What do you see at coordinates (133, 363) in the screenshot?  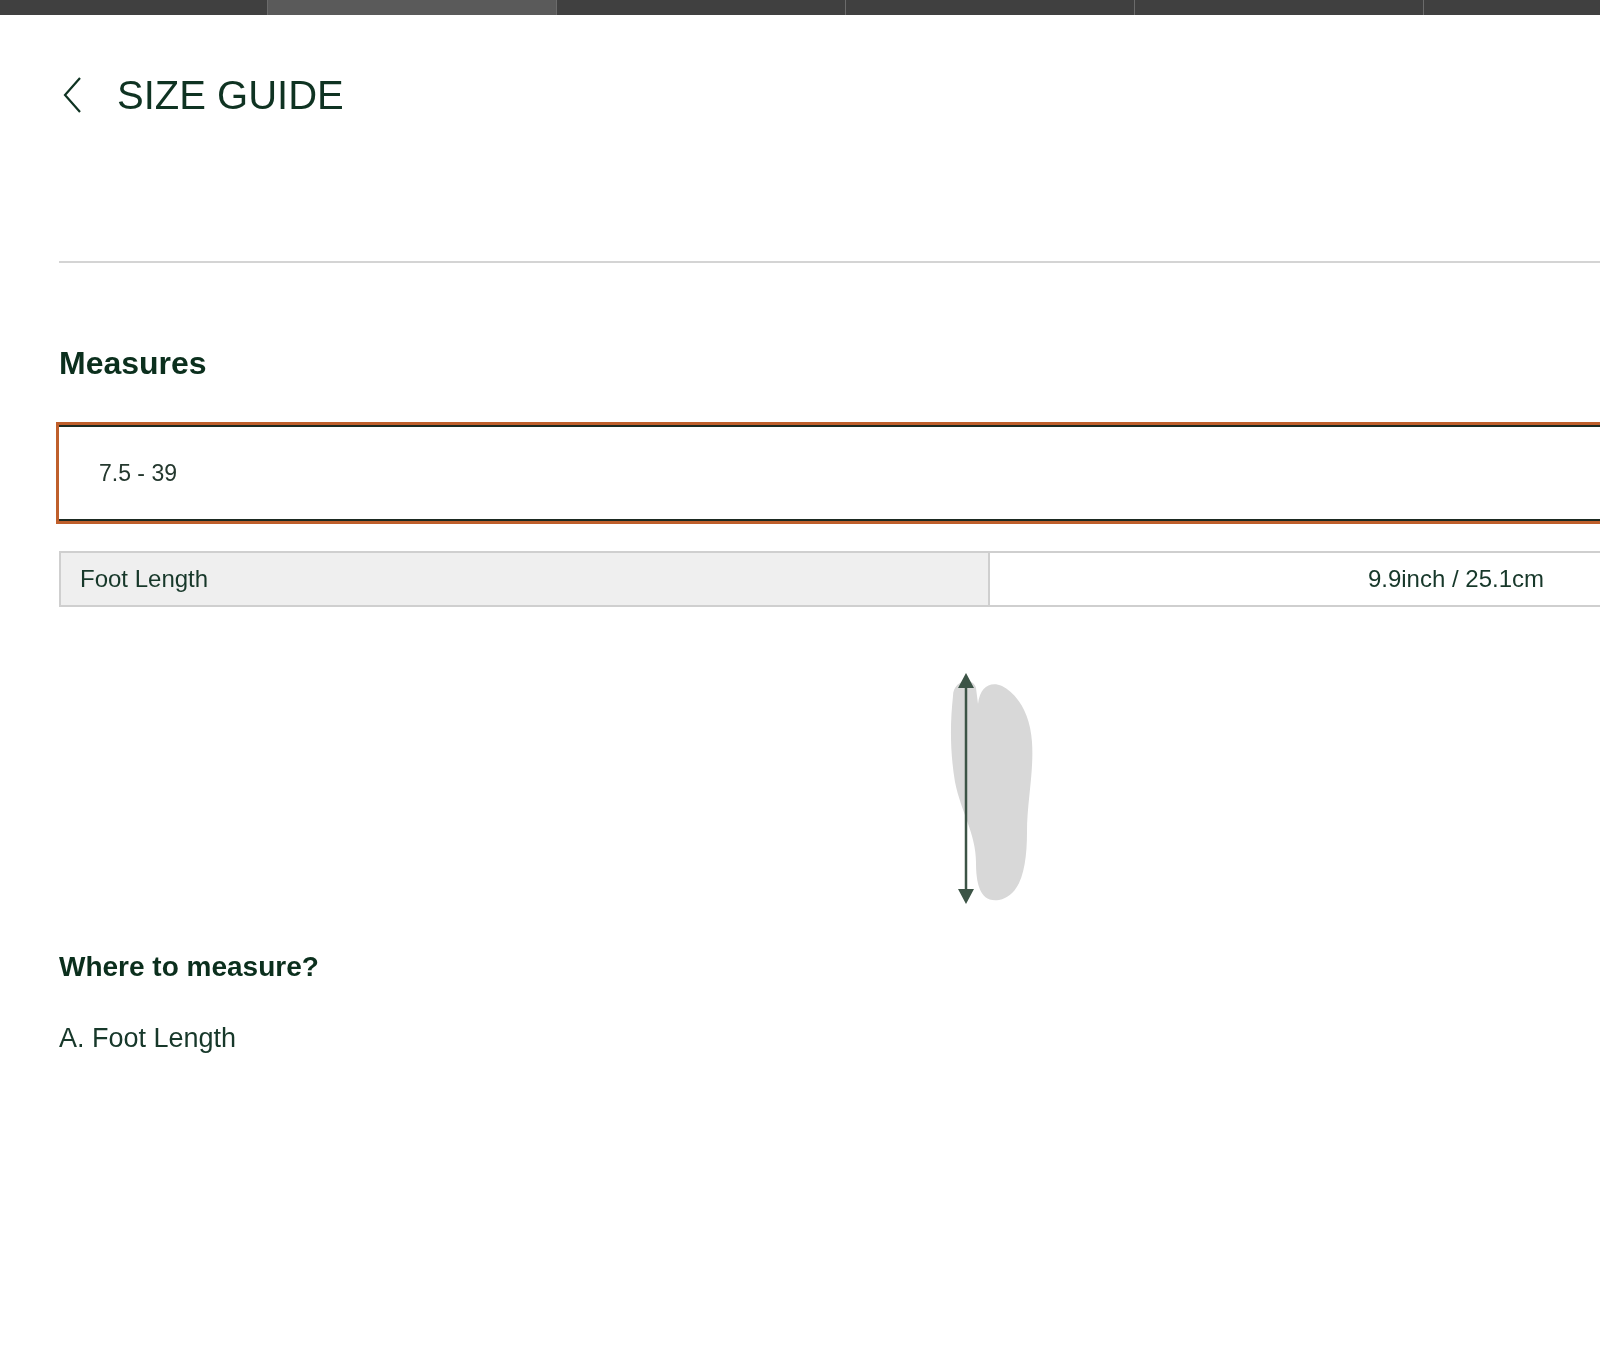 I see `section-heading: Measures` at bounding box center [133, 363].